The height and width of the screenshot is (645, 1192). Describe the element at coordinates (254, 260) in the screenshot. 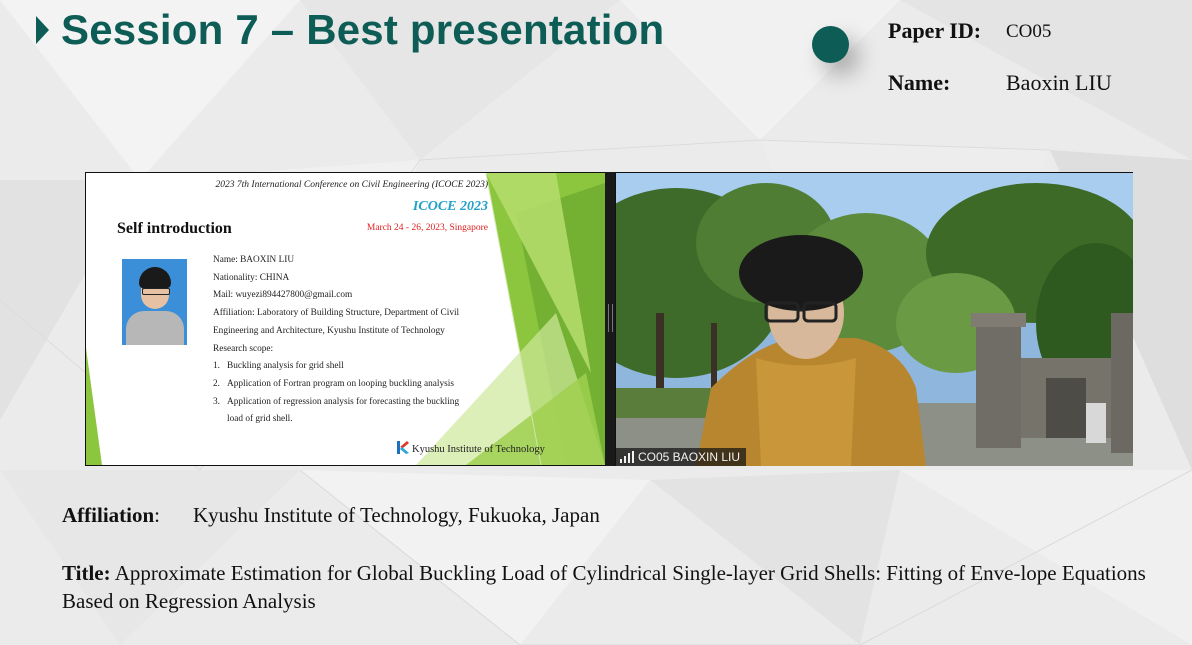

I see `info-name: Name: BAOXIN LIU` at that location.